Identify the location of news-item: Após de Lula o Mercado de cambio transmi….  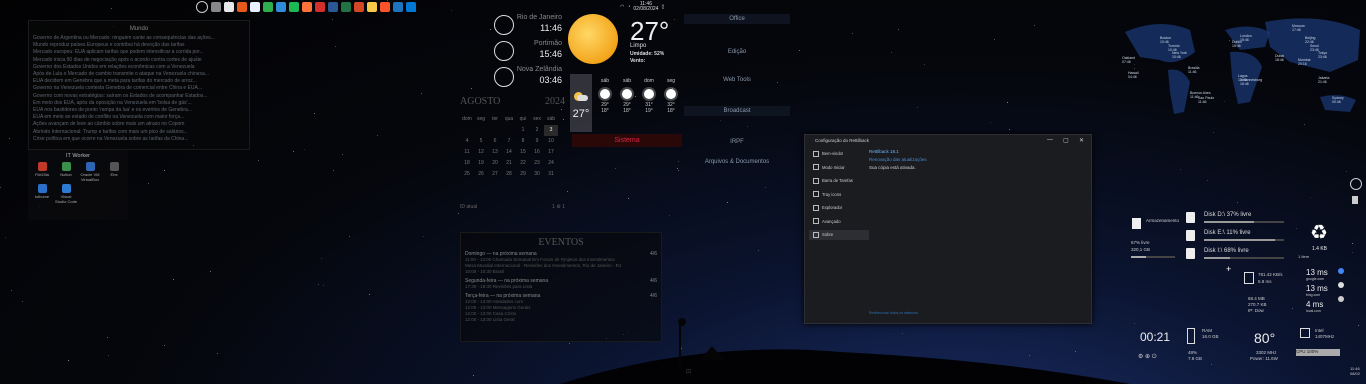
(139, 74).